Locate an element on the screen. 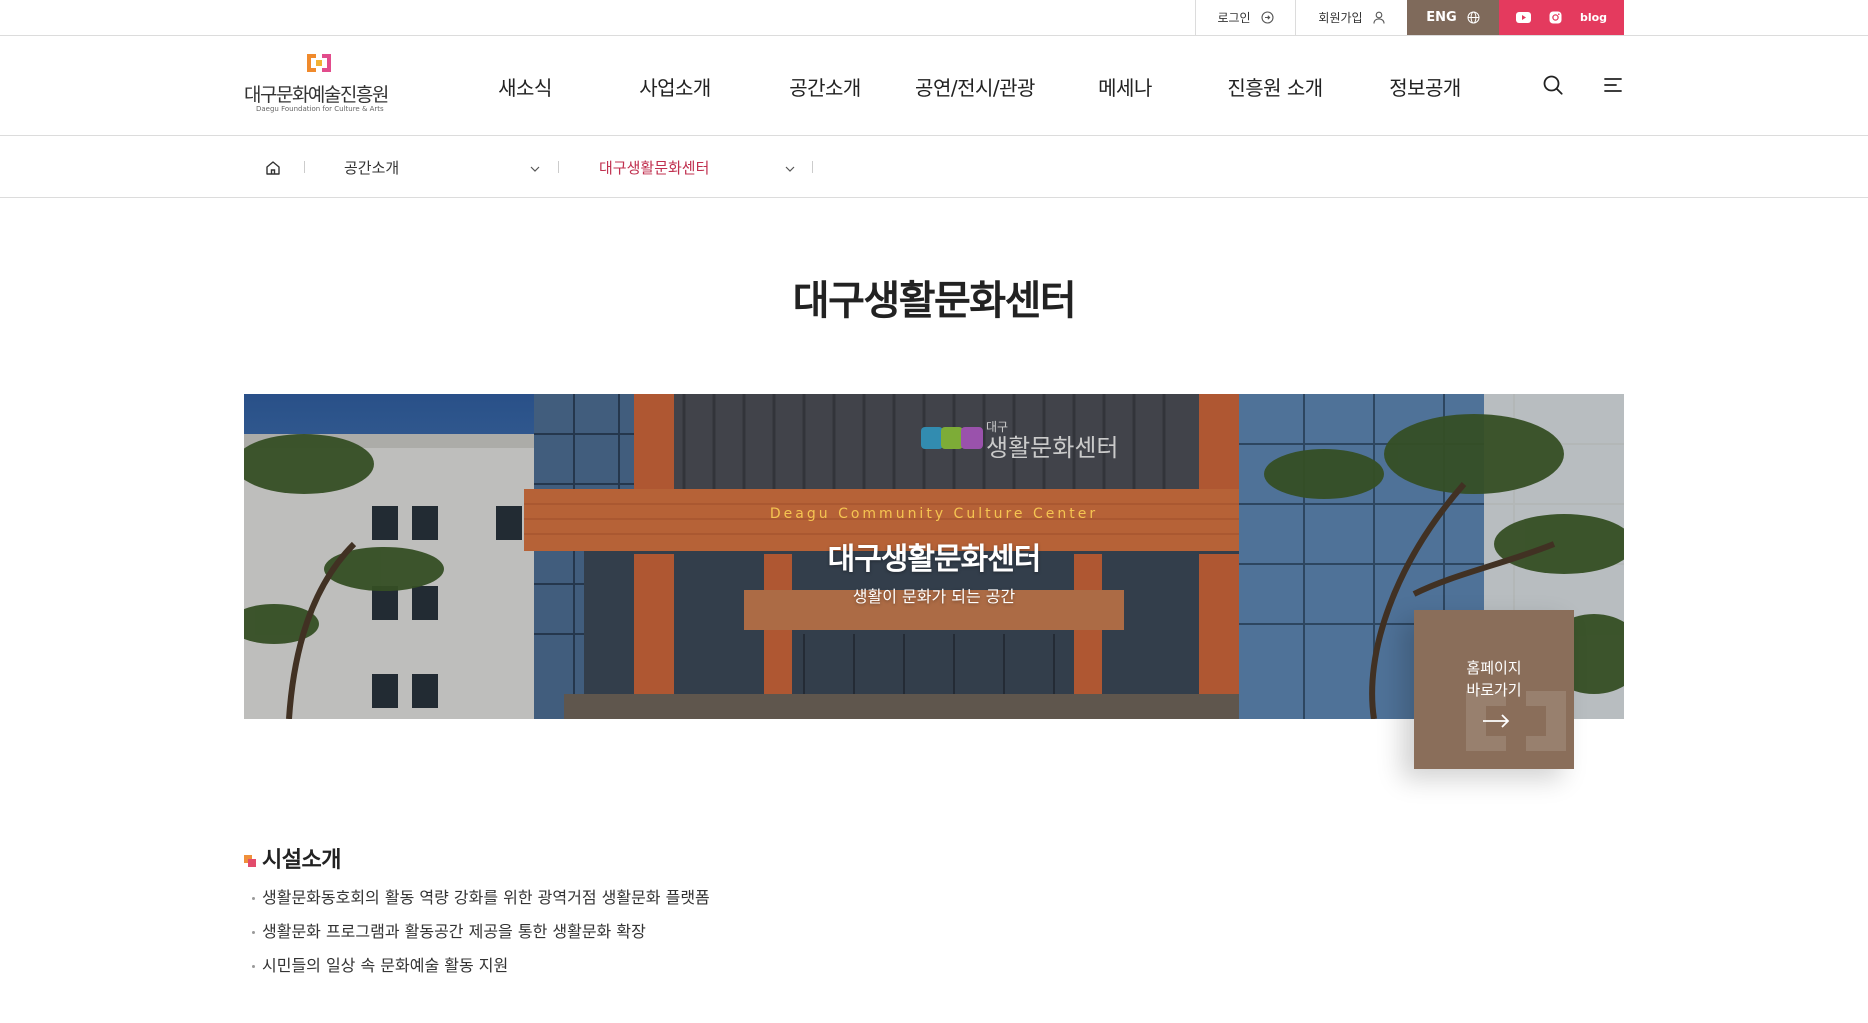  section-bullet-icon is located at coordinates (250, 859).